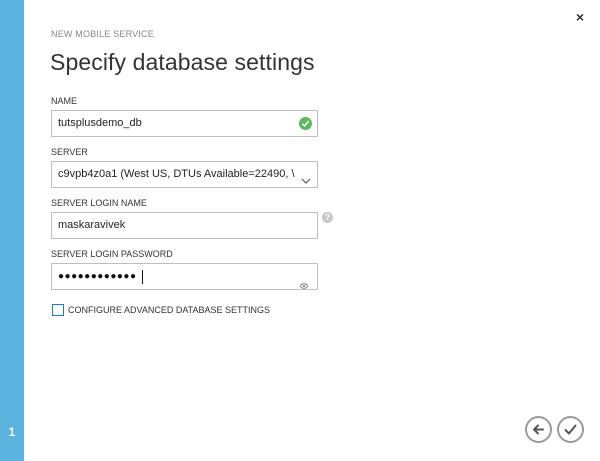 The image size is (600, 461). Describe the element at coordinates (12, 230) in the screenshot. I see `wizard-sidebar: 1` at that location.